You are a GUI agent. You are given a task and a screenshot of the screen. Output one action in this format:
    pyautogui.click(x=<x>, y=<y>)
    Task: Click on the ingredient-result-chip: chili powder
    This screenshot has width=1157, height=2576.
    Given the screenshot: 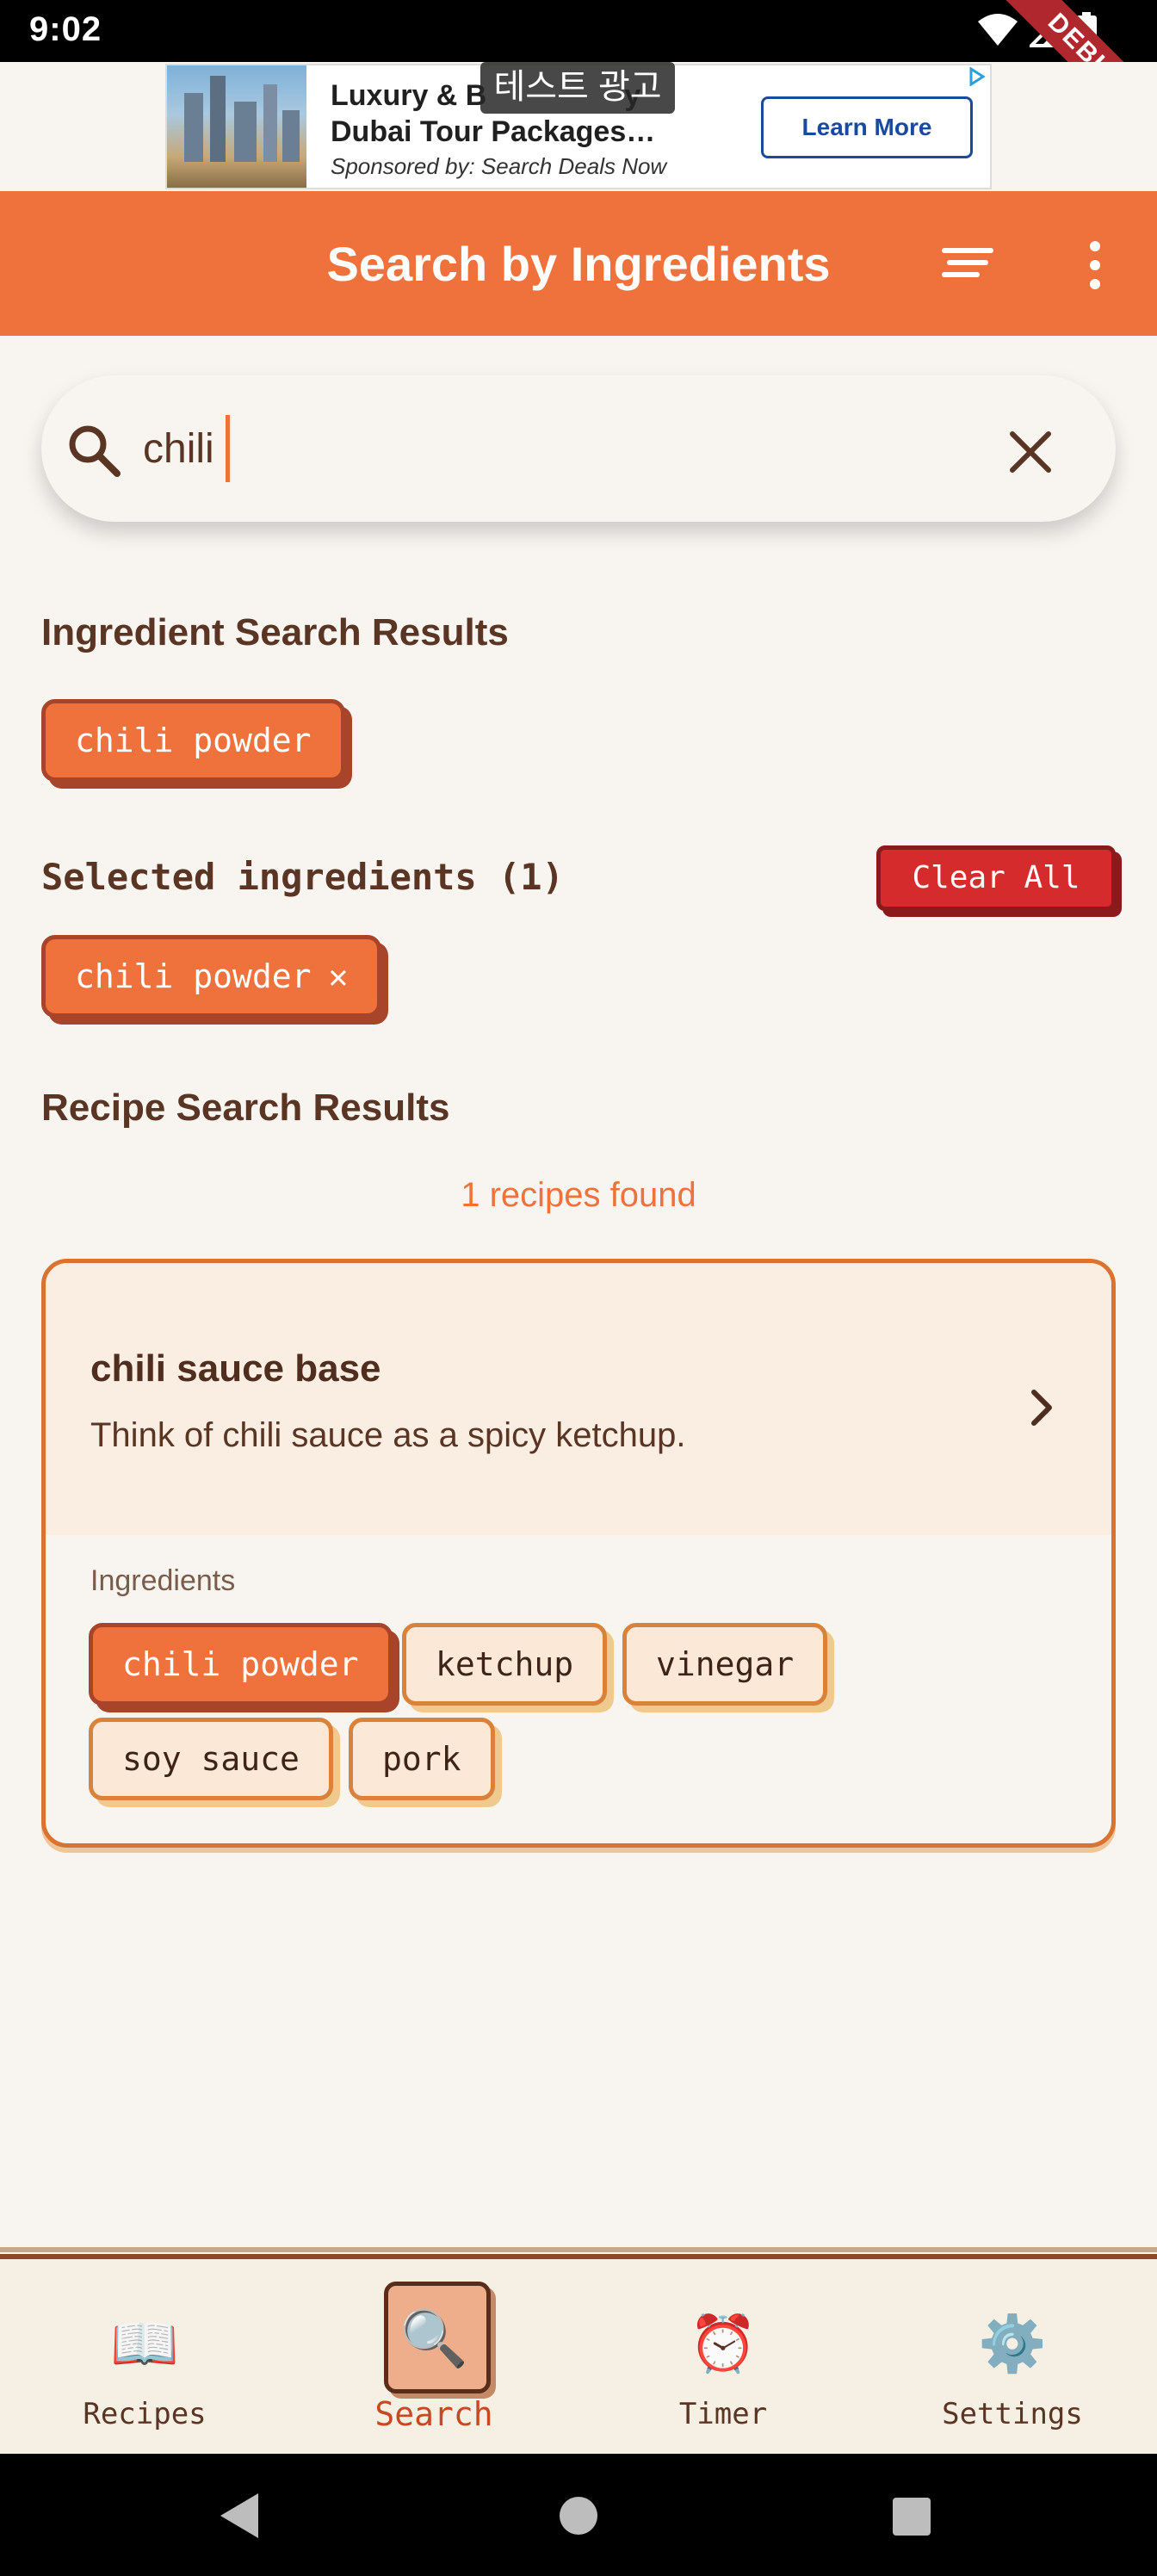 What is the action you would take?
    pyautogui.click(x=193, y=740)
    